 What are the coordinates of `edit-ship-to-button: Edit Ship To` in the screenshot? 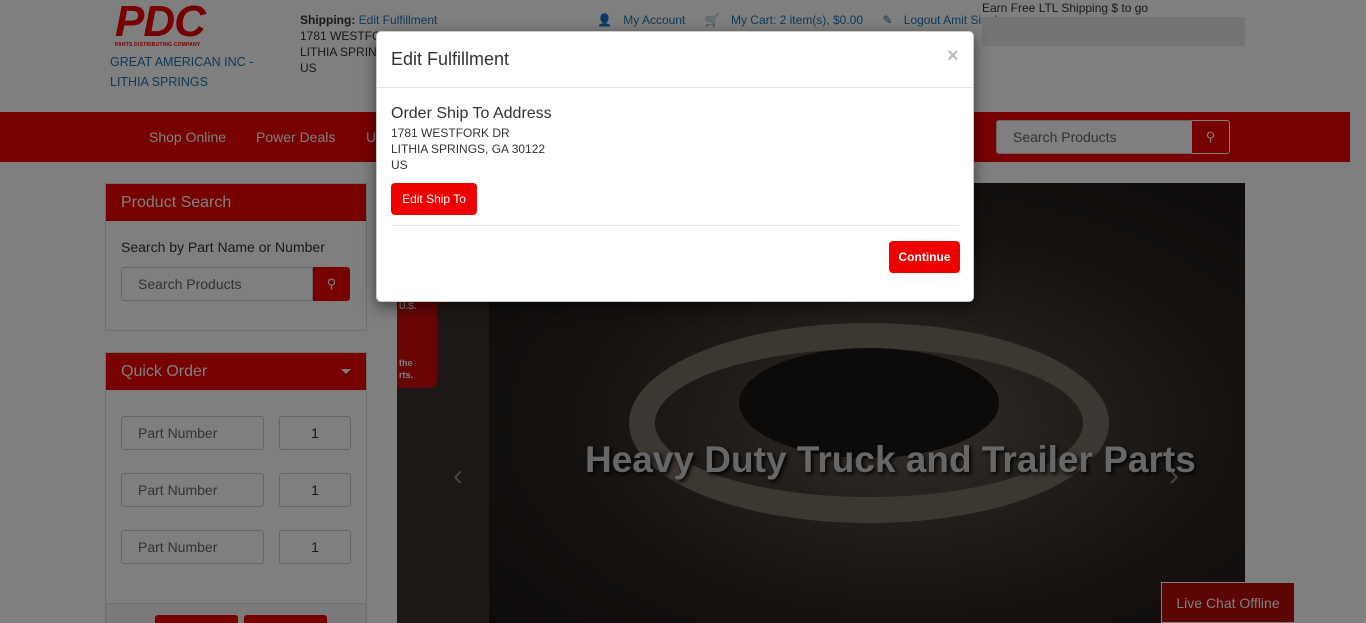 It's located at (434, 199).